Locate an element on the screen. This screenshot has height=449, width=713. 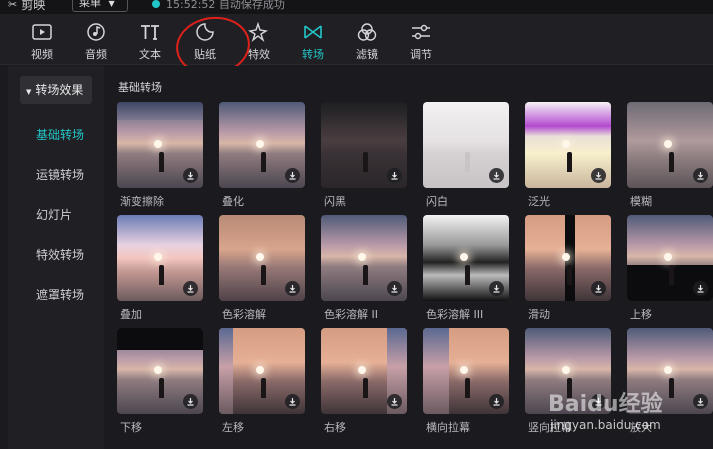
tool-text: 文本 is located at coordinates (150, 39).